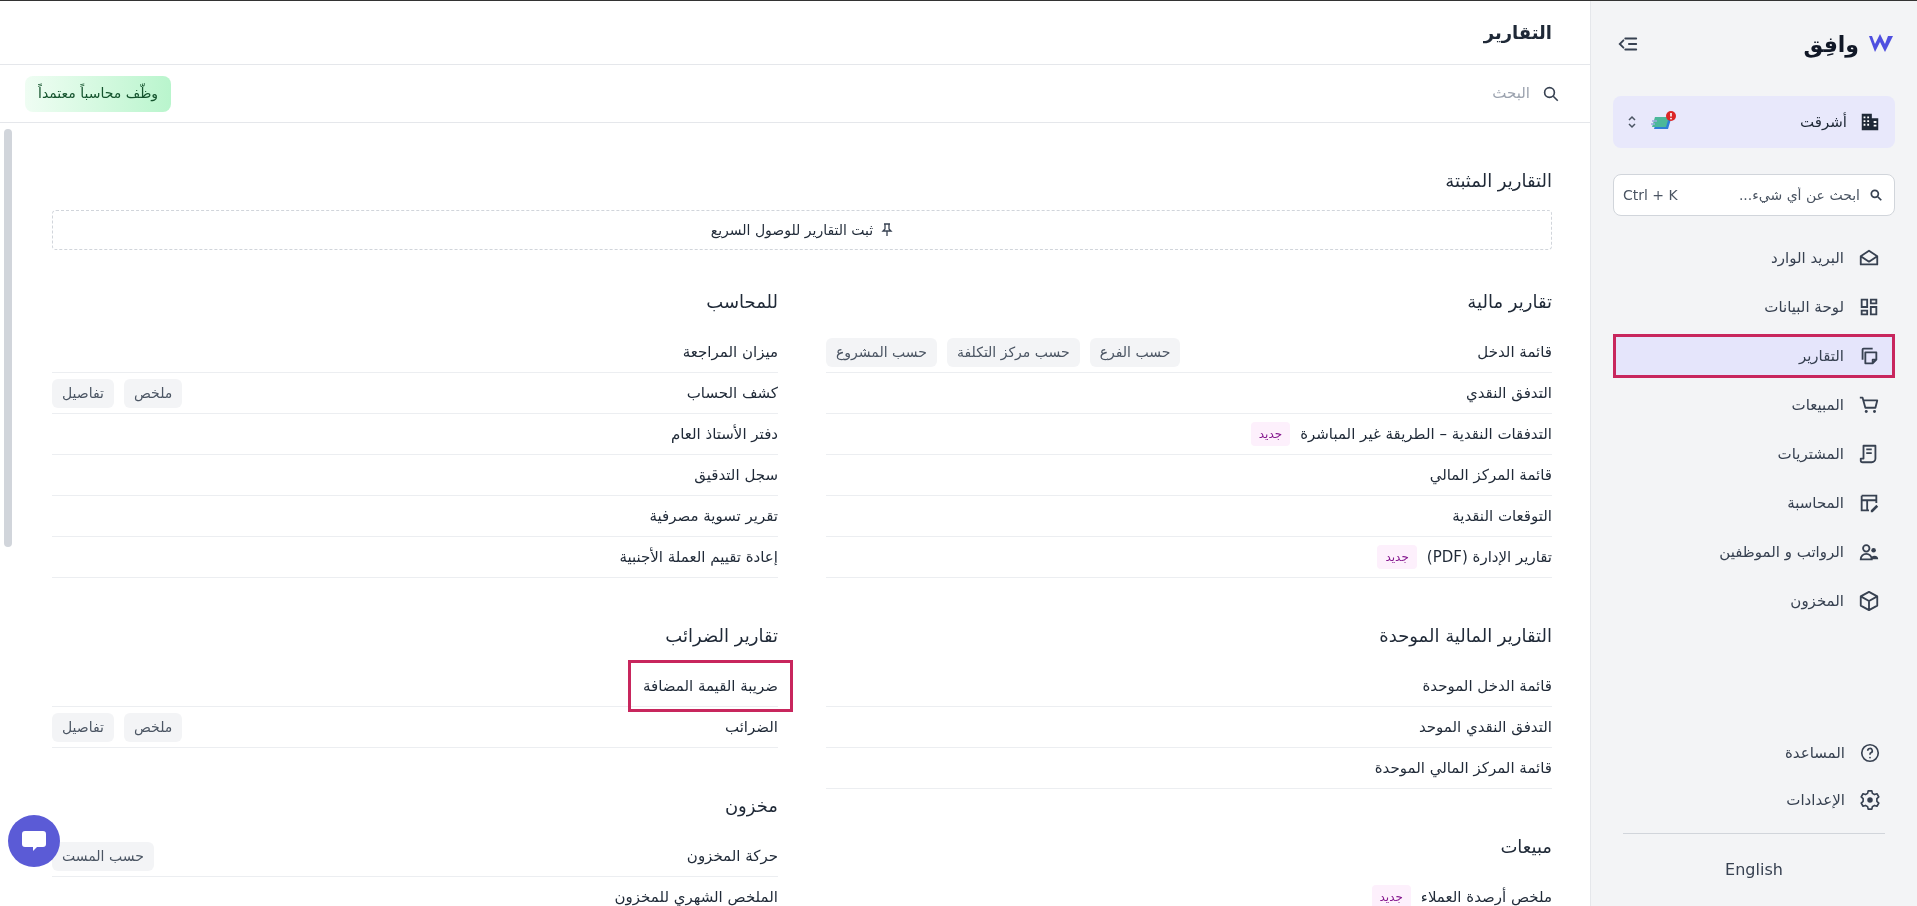  I want to click on hire-accountant-button: وظّف محاسباً معتمداً, so click(98, 93).